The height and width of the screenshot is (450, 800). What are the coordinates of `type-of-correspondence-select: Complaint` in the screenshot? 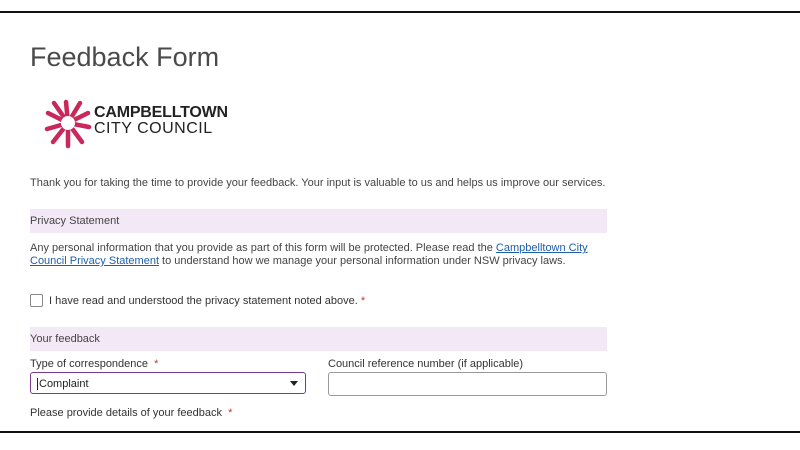 It's located at (168, 383).